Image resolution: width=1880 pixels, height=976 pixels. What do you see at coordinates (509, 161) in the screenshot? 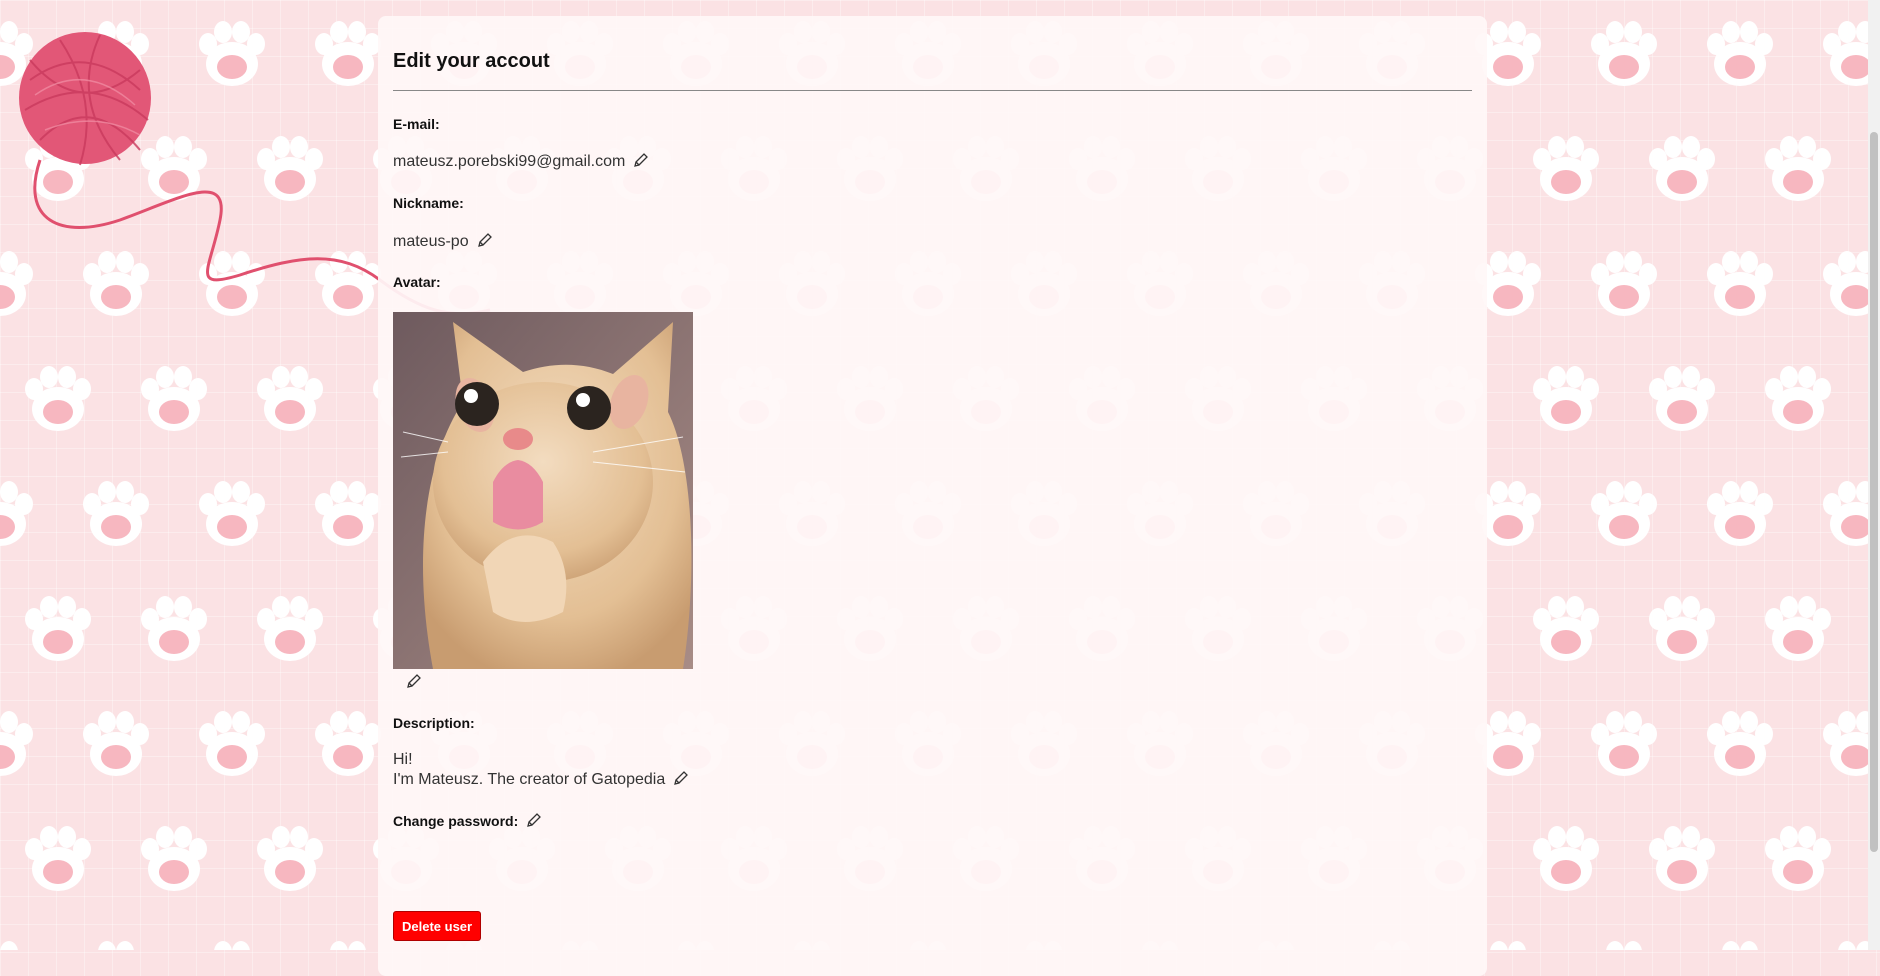
I see `email-value: mateusz.porebski99@gmail.com` at bounding box center [509, 161].